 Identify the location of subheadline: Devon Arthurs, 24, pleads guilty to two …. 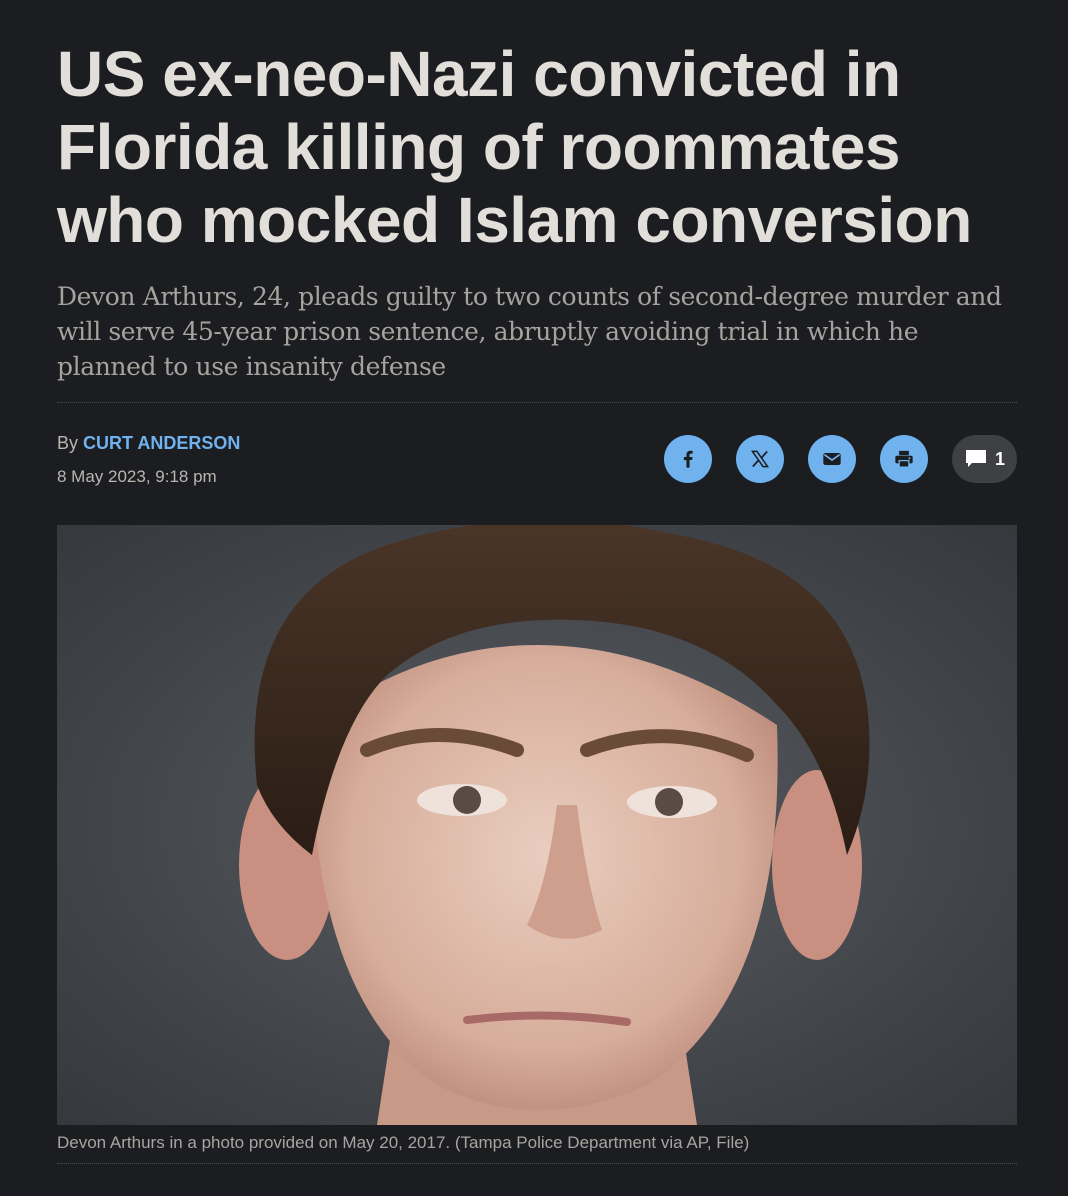
(529, 331).